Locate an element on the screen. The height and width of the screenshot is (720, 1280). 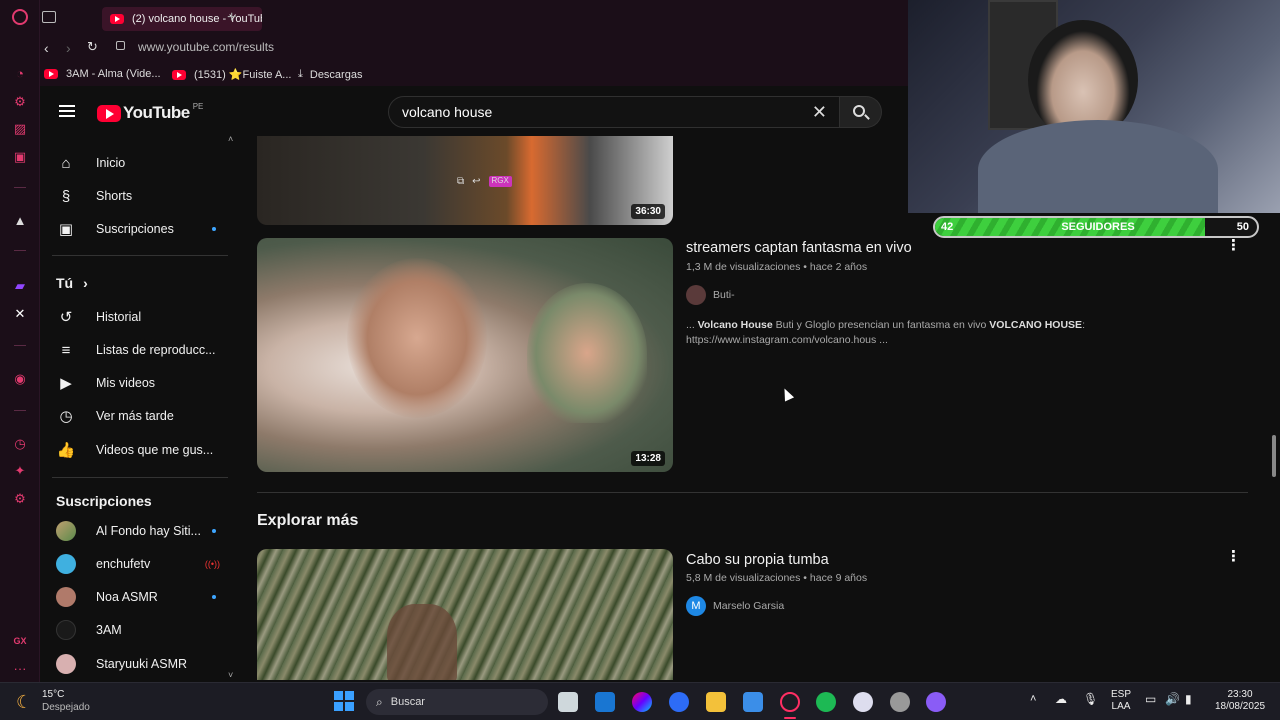
page-scrollbar is located at coordinates (1274, 456).